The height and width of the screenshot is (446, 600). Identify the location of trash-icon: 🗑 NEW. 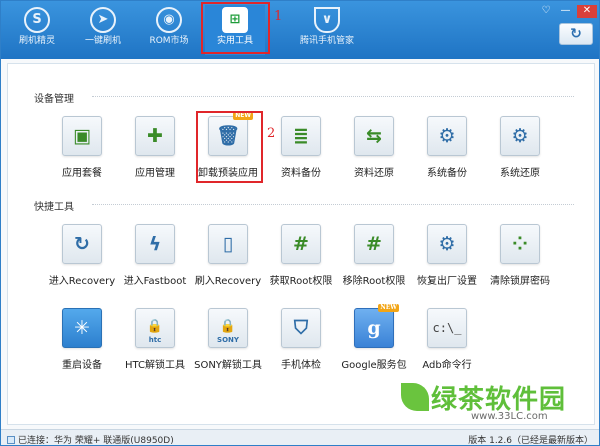
(230, 134).